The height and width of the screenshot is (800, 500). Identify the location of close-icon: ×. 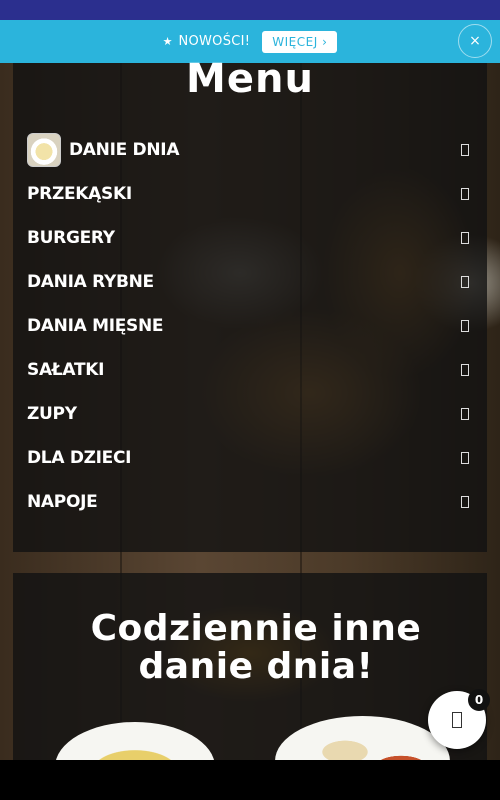
(475, 41).